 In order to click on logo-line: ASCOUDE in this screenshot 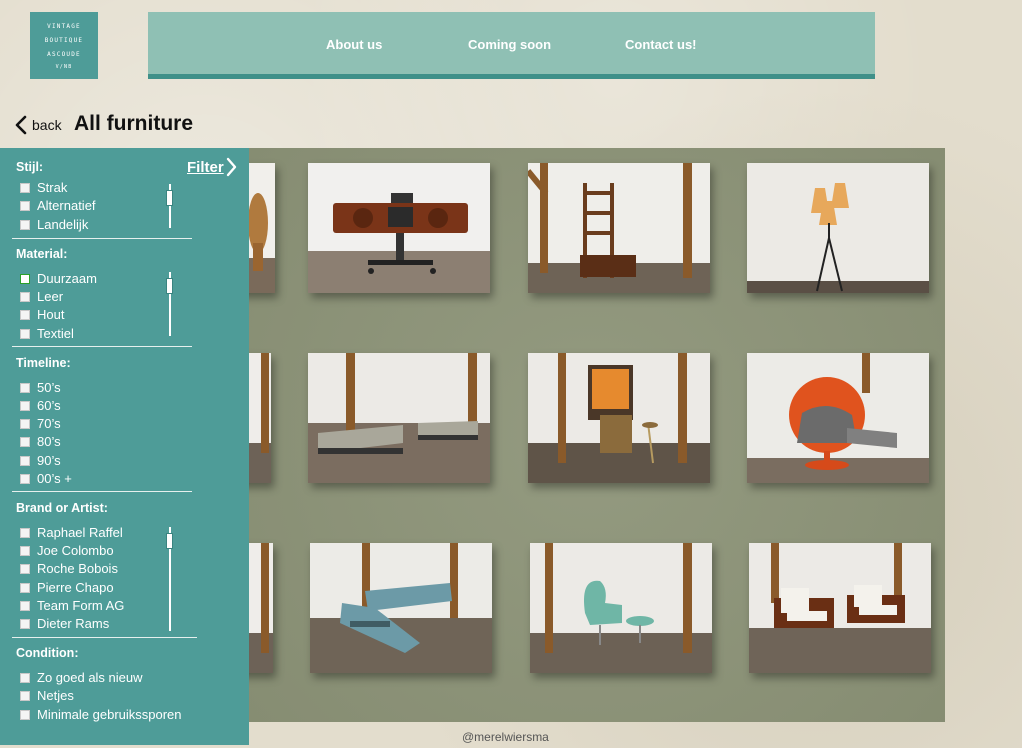, I will do `click(64, 54)`.